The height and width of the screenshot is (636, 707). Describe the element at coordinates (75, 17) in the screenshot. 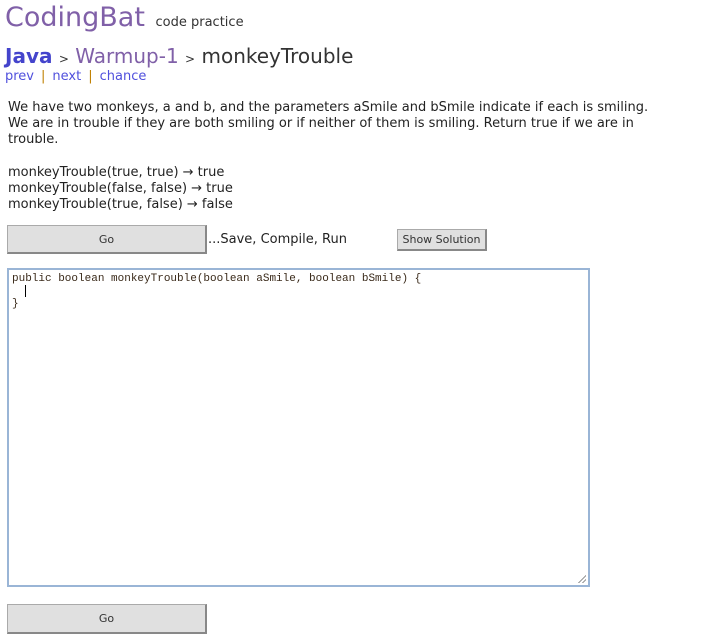

I see `logo-text: CodingBat` at that location.